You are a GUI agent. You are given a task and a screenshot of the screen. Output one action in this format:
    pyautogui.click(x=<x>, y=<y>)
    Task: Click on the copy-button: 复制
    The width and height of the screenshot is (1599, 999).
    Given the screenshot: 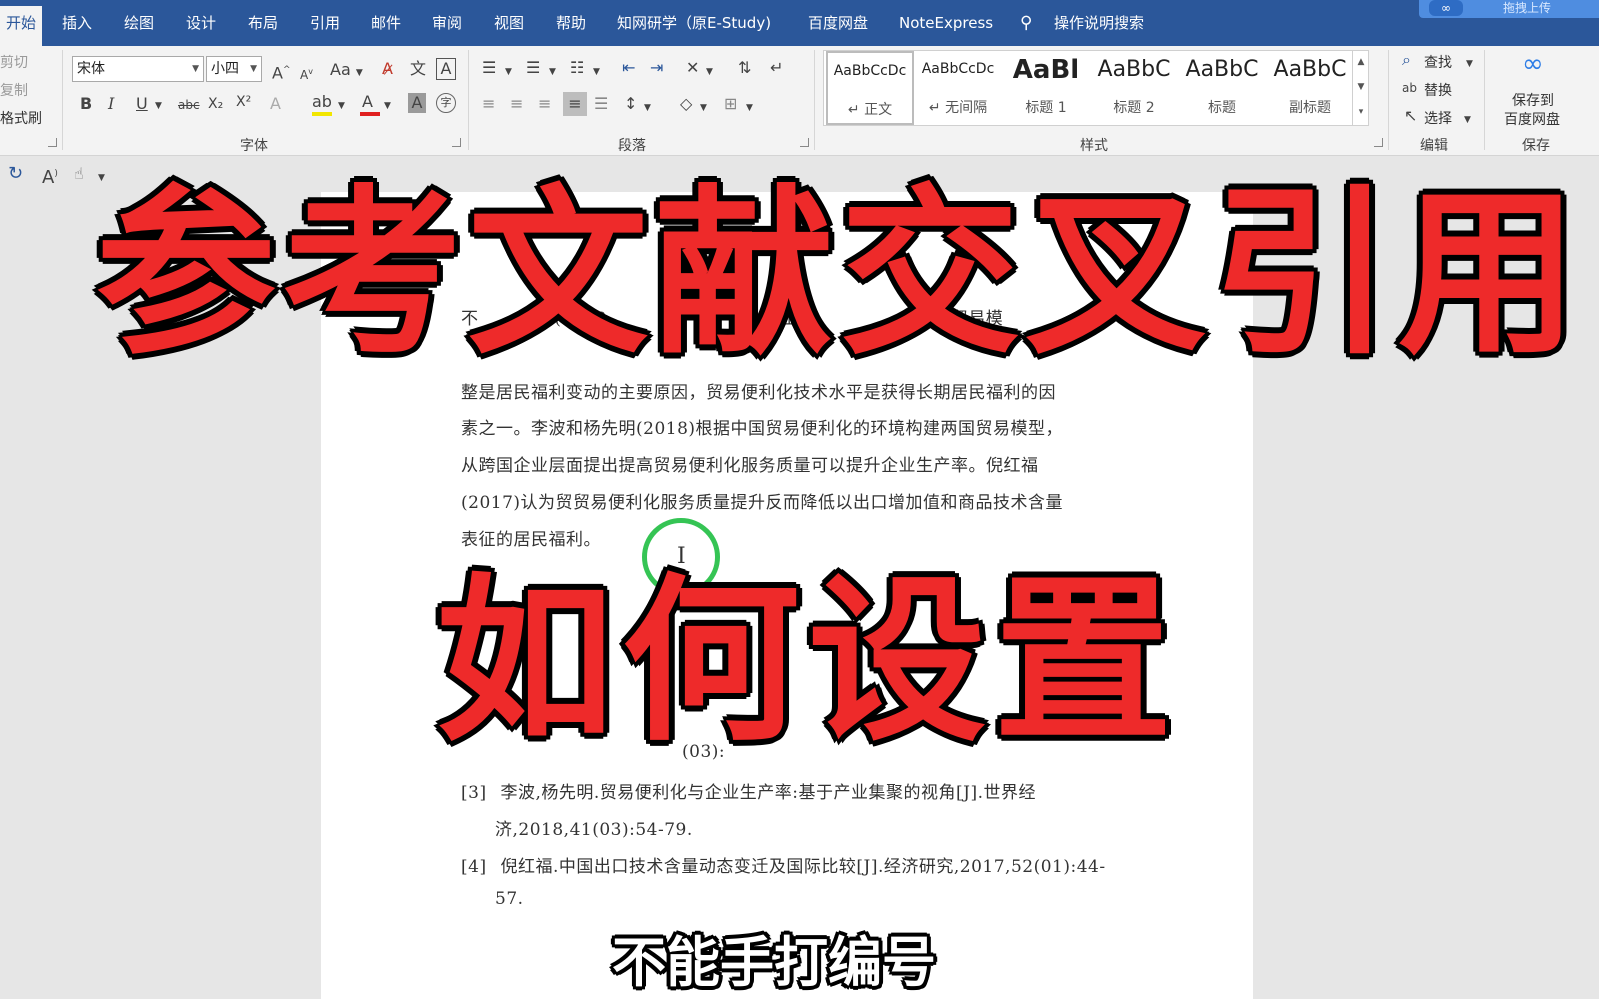 What is the action you would take?
    pyautogui.click(x=14, y=90)
    